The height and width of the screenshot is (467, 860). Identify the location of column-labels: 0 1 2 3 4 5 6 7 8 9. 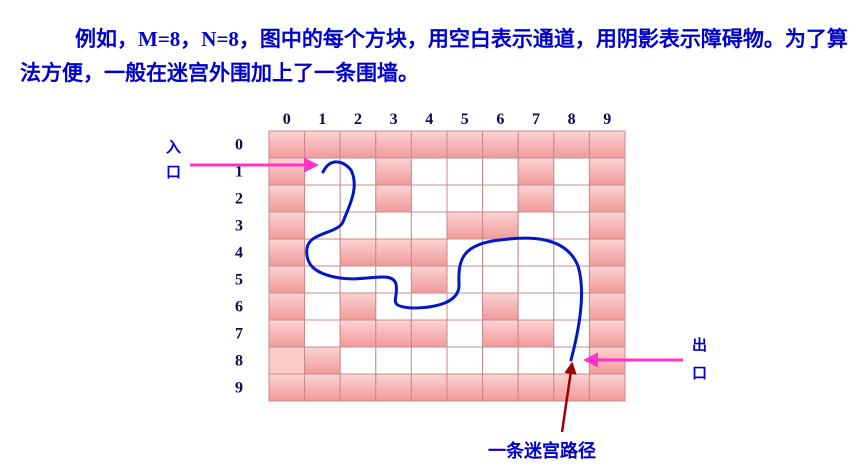
(447, 119).